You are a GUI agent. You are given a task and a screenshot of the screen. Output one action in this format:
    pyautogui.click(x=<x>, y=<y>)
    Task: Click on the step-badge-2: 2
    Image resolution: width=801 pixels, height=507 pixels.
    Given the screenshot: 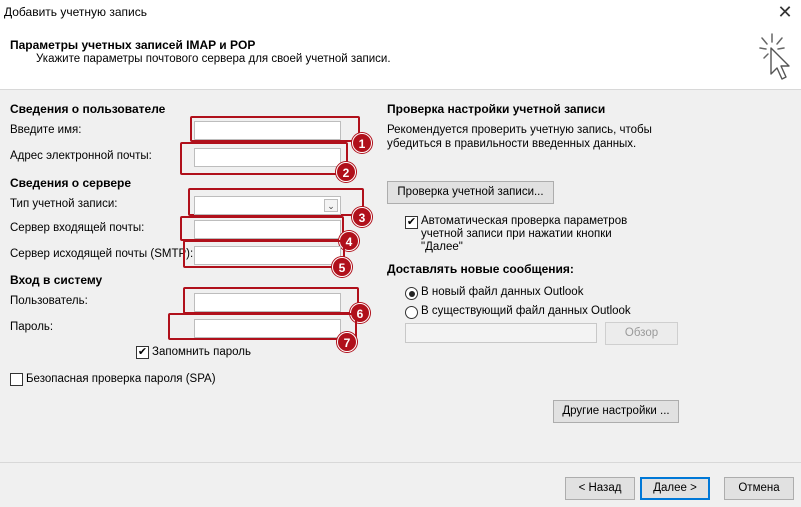 What is the action you would take?
    pyautogui.click(x=346, y=172)
    